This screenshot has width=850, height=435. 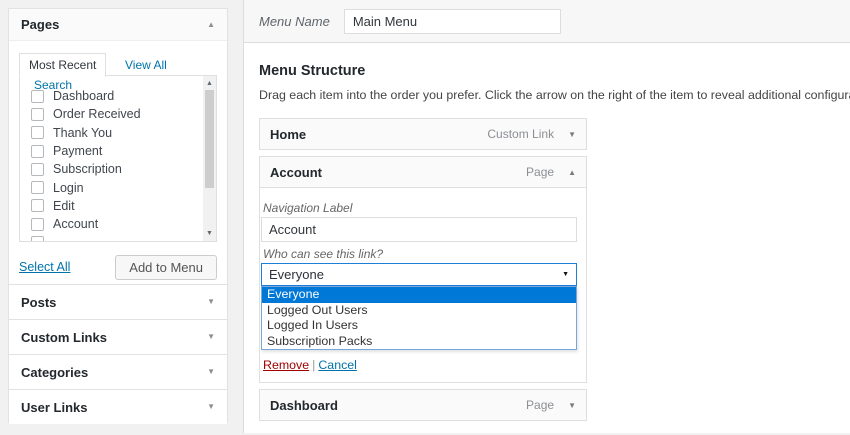 I want to click on panel-title: Custom Links, so click(x=64, y=337).